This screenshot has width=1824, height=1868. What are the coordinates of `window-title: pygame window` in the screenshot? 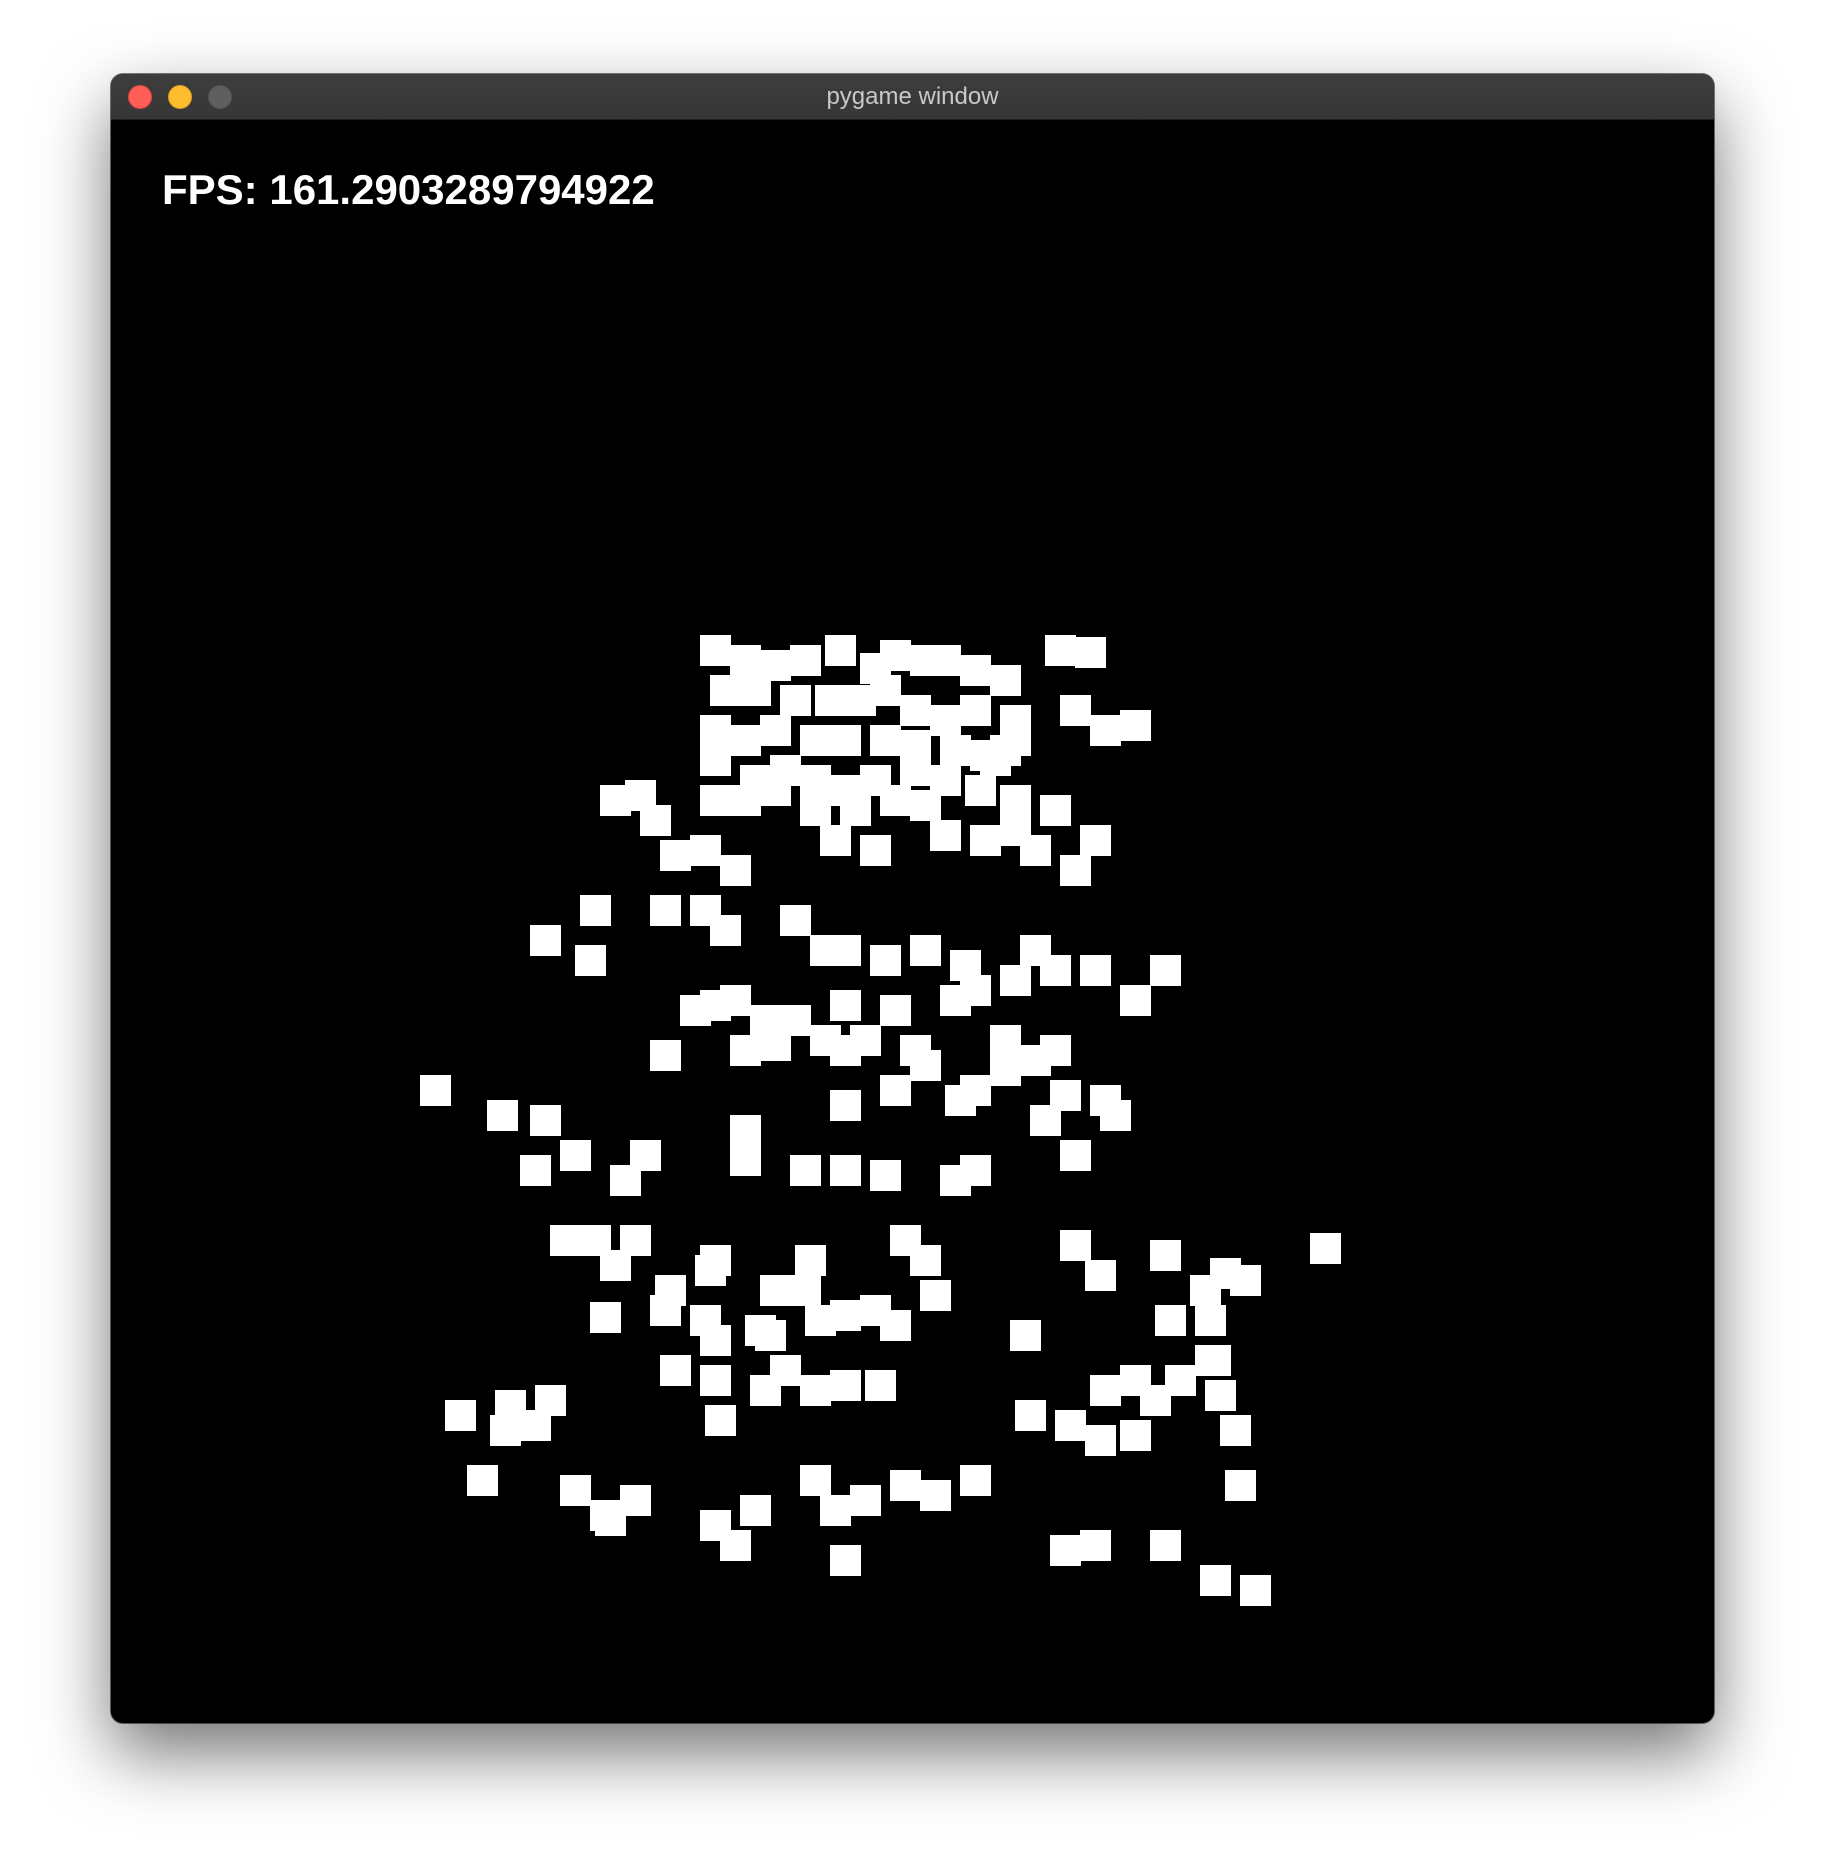 It's located at (912, 96).